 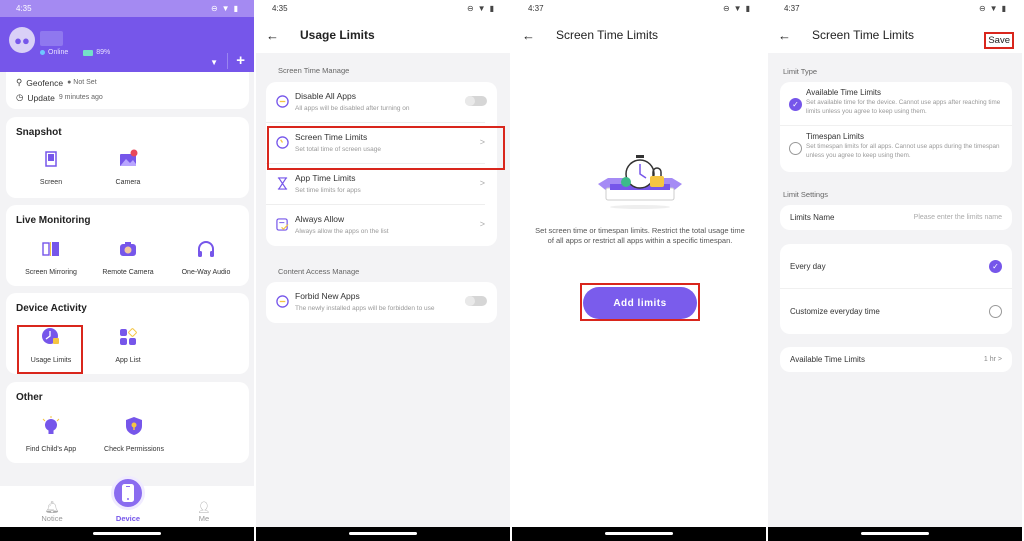 What do you see at coordinates (204, 512) in the screenshot?
I see `tab-me: 👤︎ Me` at bounding box center [204, 512].